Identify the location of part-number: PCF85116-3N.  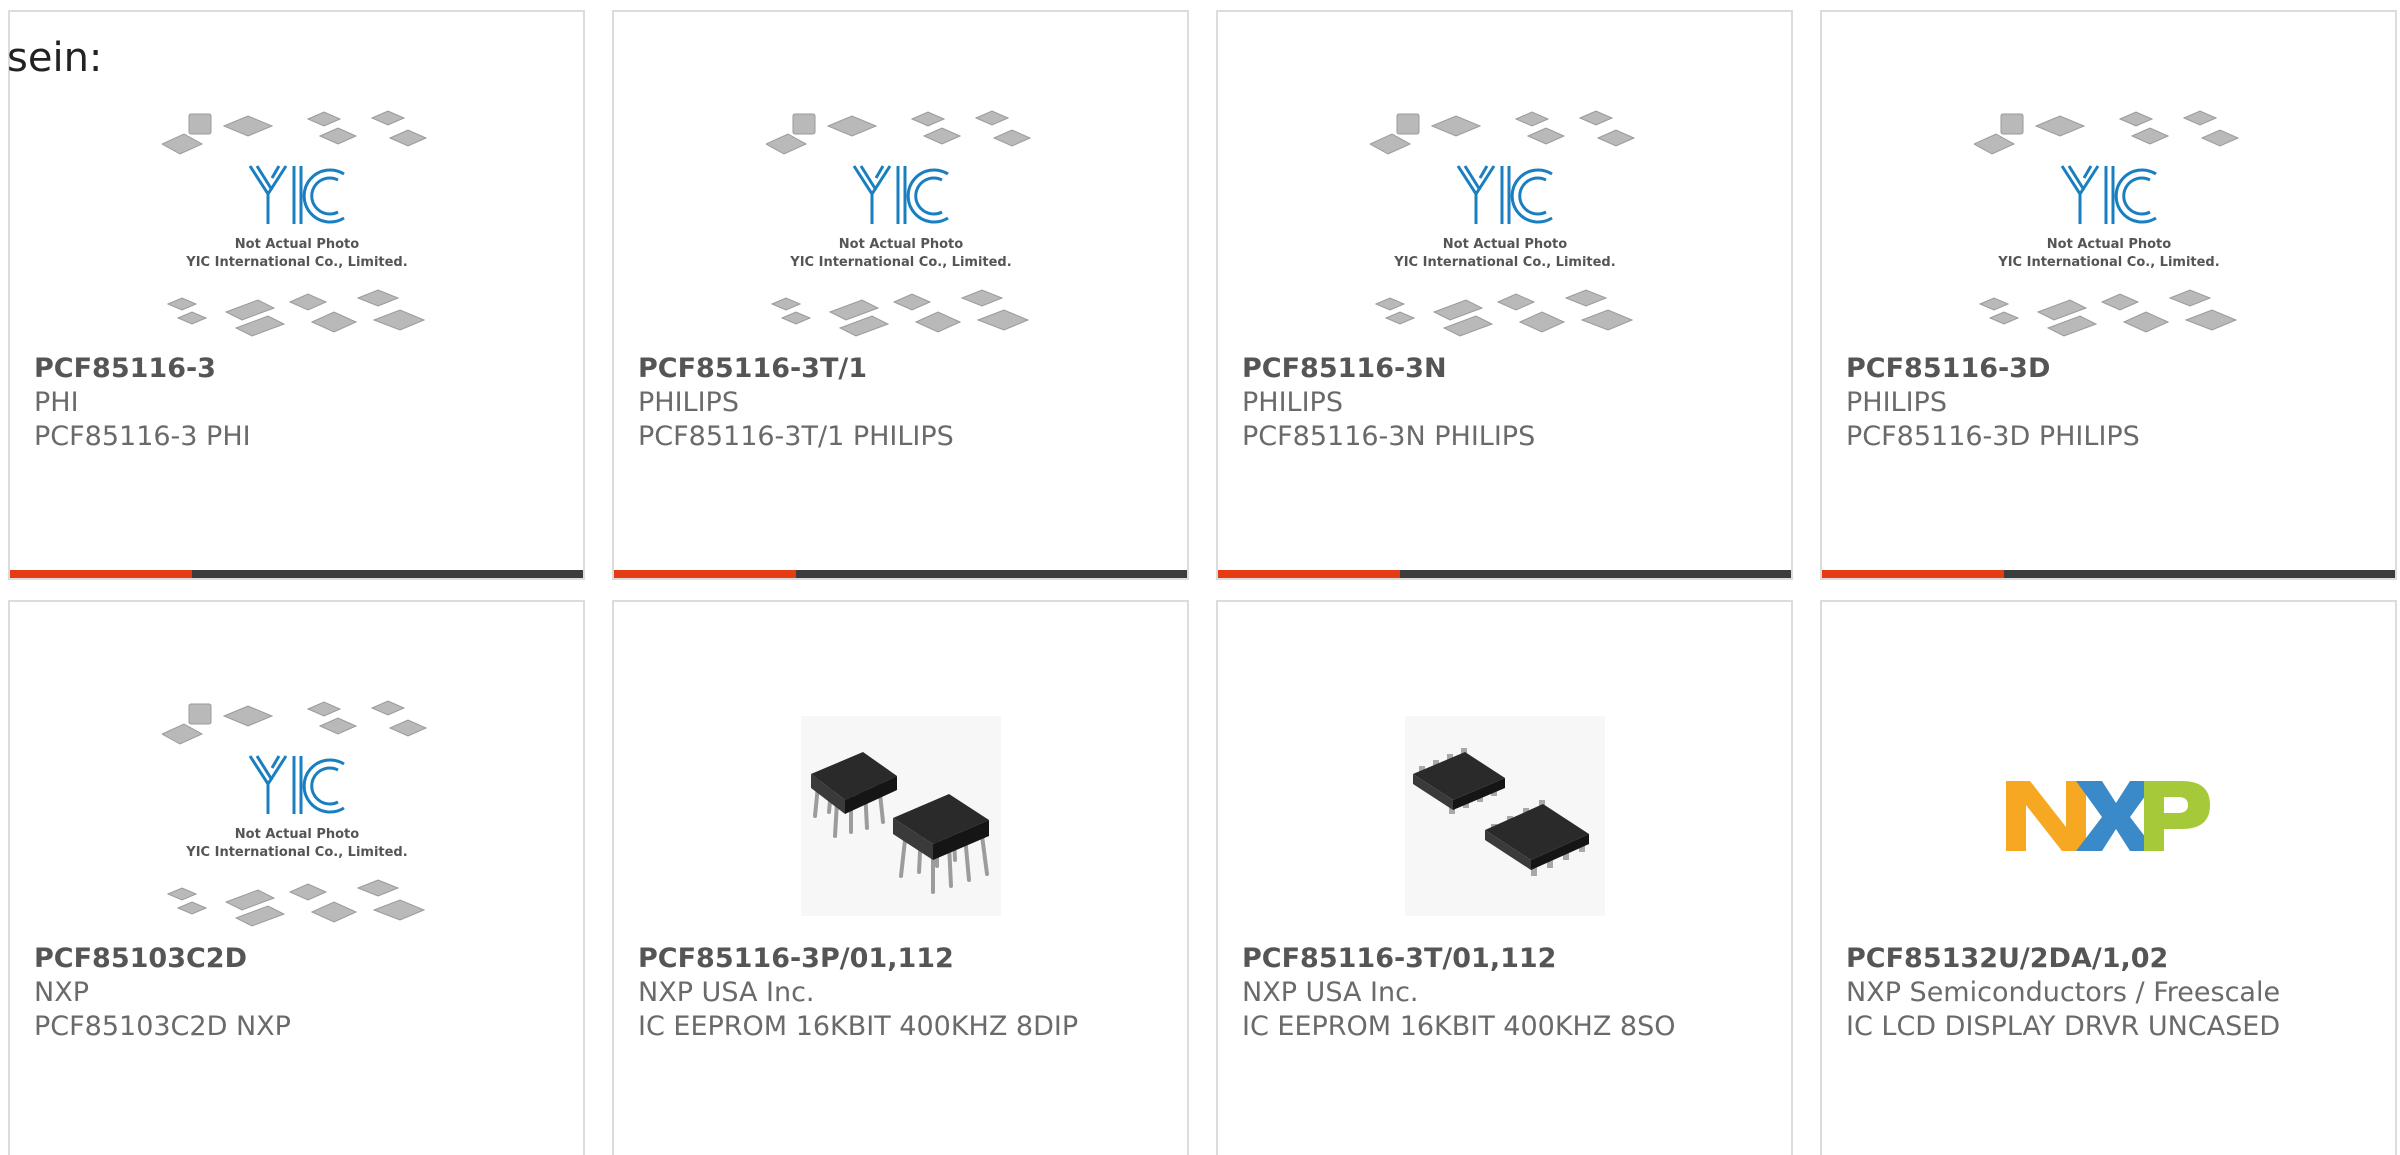
(1506, 369).